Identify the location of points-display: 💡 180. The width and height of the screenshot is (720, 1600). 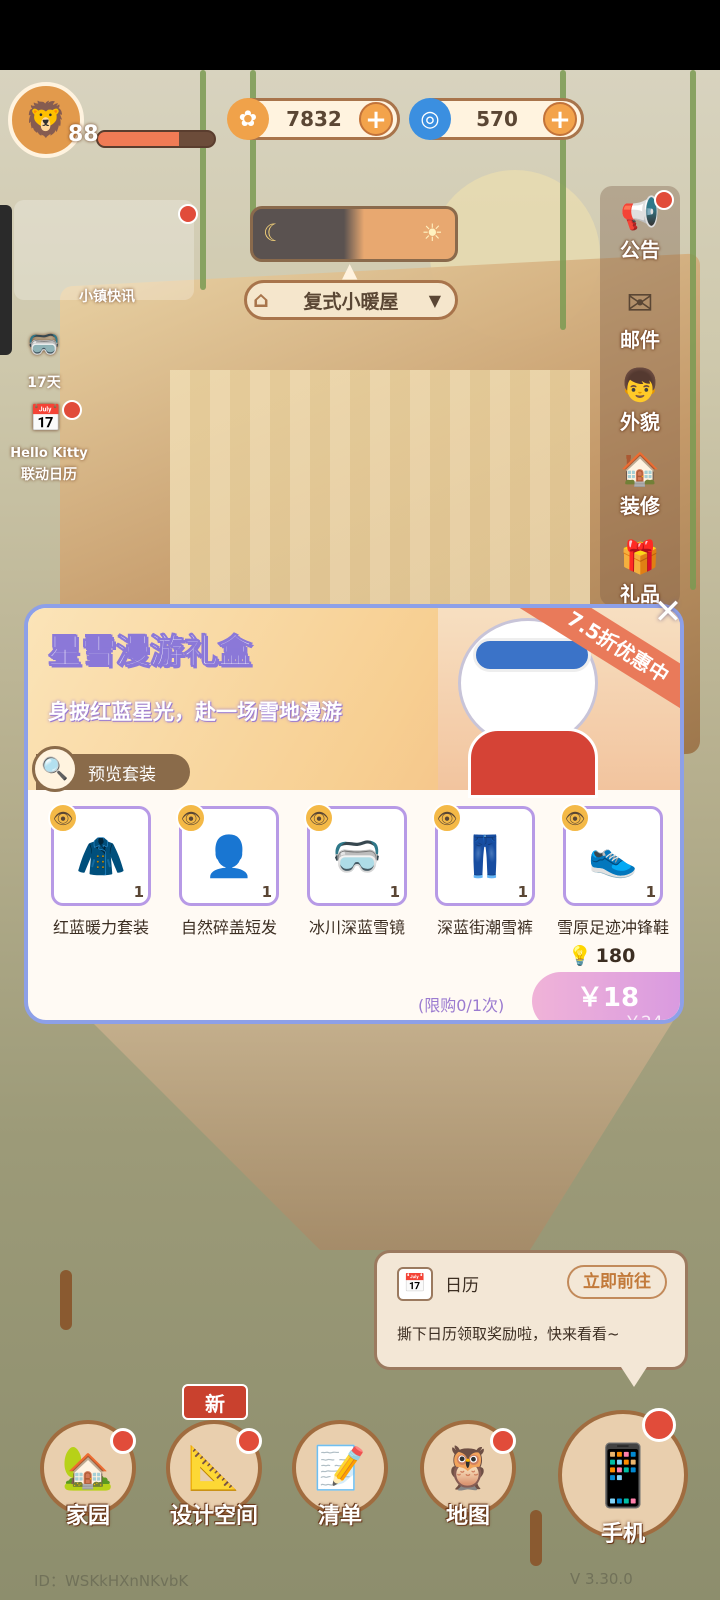
(602, 956).